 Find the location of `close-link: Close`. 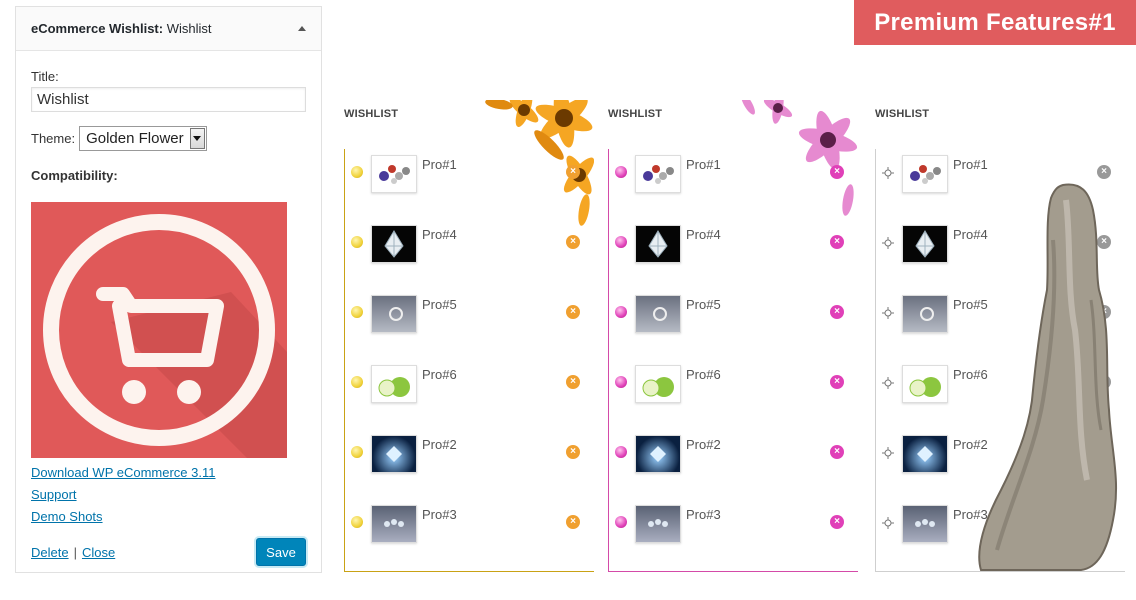

close-link: Close is located at coordinates (98, 552).